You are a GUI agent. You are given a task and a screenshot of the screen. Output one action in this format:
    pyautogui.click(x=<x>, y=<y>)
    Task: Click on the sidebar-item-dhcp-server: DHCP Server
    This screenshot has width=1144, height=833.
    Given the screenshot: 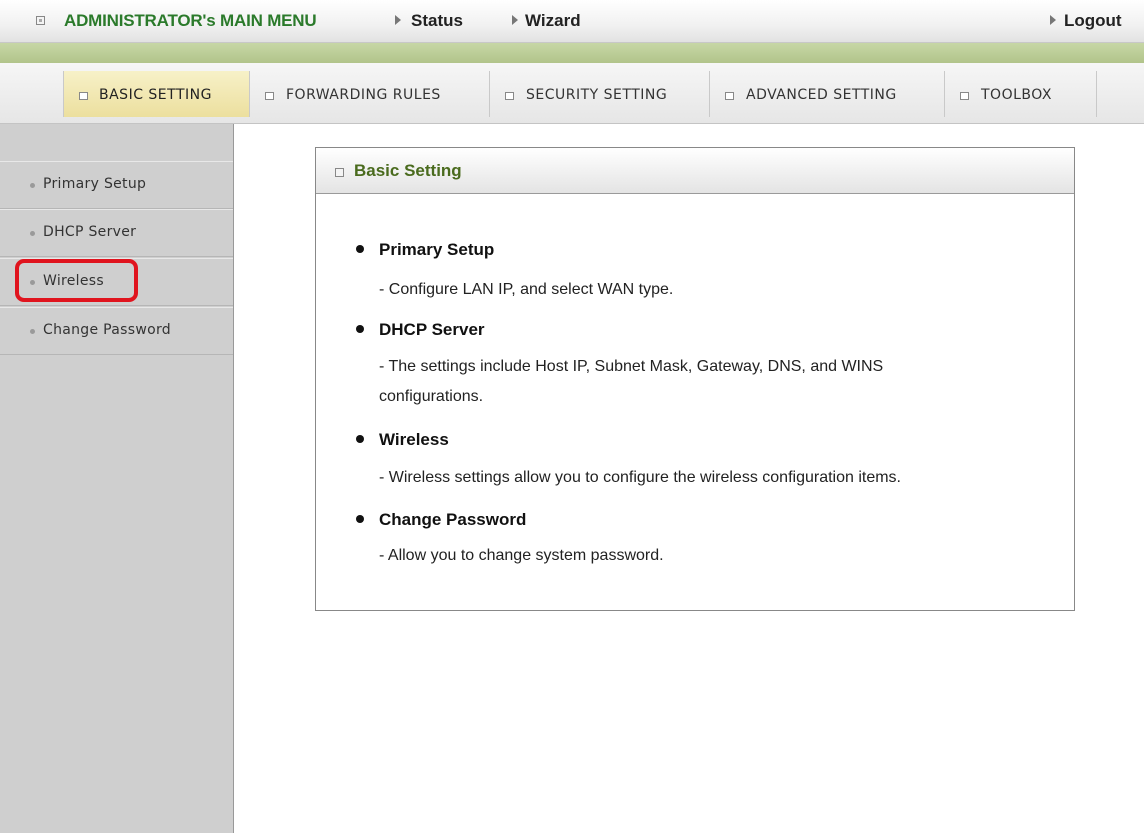 What is the action you would take?
    pyautogui.click(x=116, y=233)
    